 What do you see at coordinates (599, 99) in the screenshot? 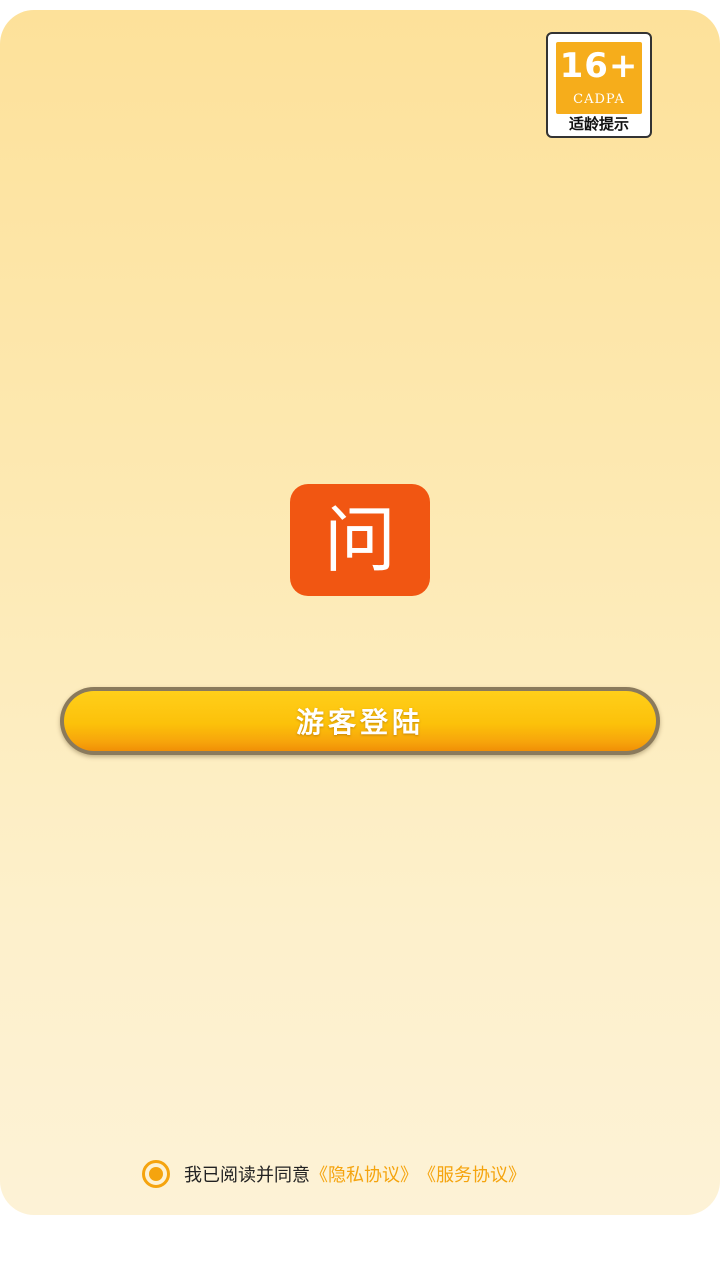
I see `age-rating-org: CADPA` at bounding box center [599, 99].